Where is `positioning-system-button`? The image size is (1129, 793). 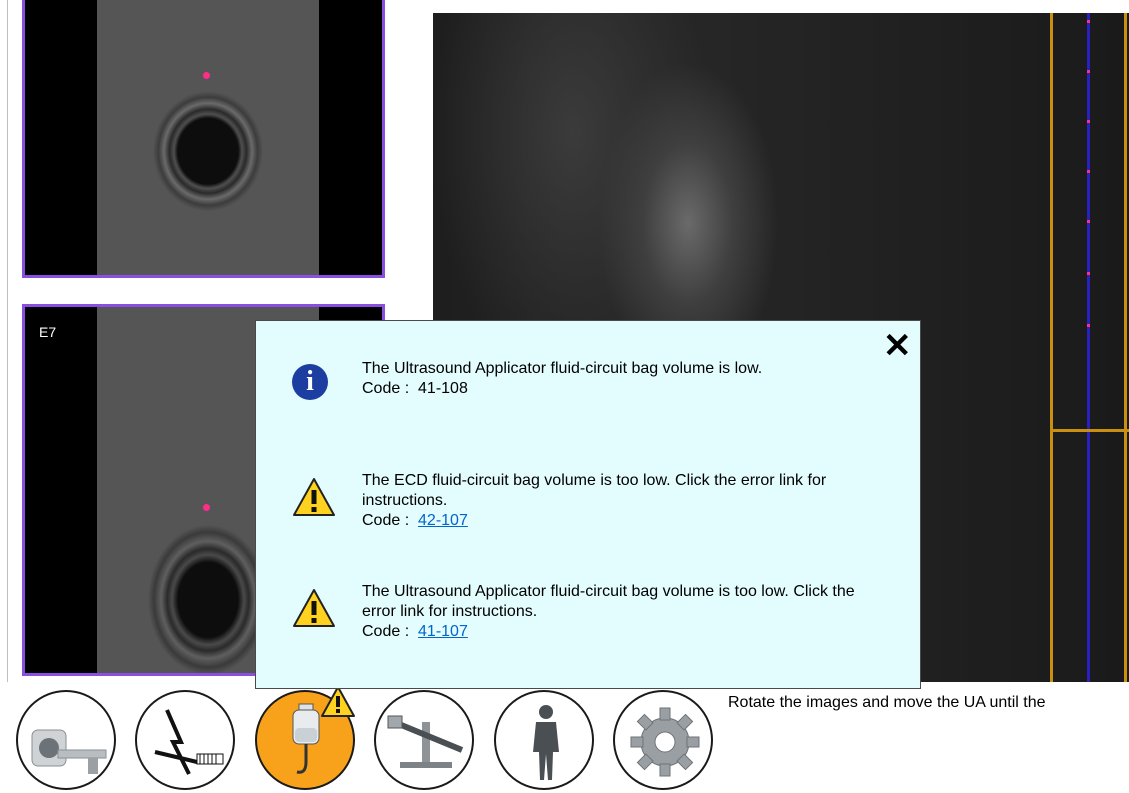 positioning-system-button is located at coordinates (424, 740).